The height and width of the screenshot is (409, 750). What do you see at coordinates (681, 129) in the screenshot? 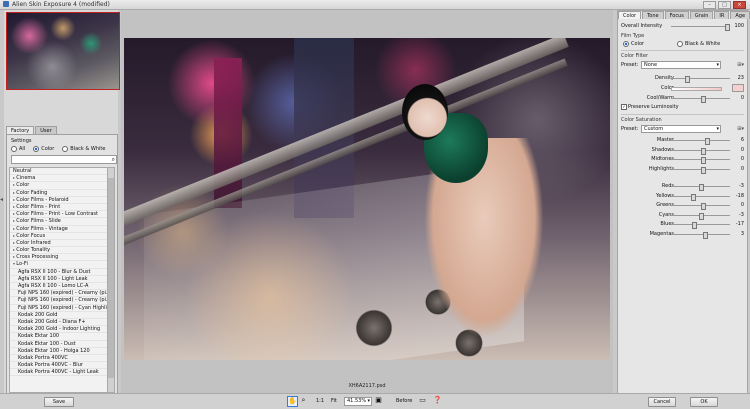
I see `saturation-preset-select: Custom` at bounding box center [681, 129].